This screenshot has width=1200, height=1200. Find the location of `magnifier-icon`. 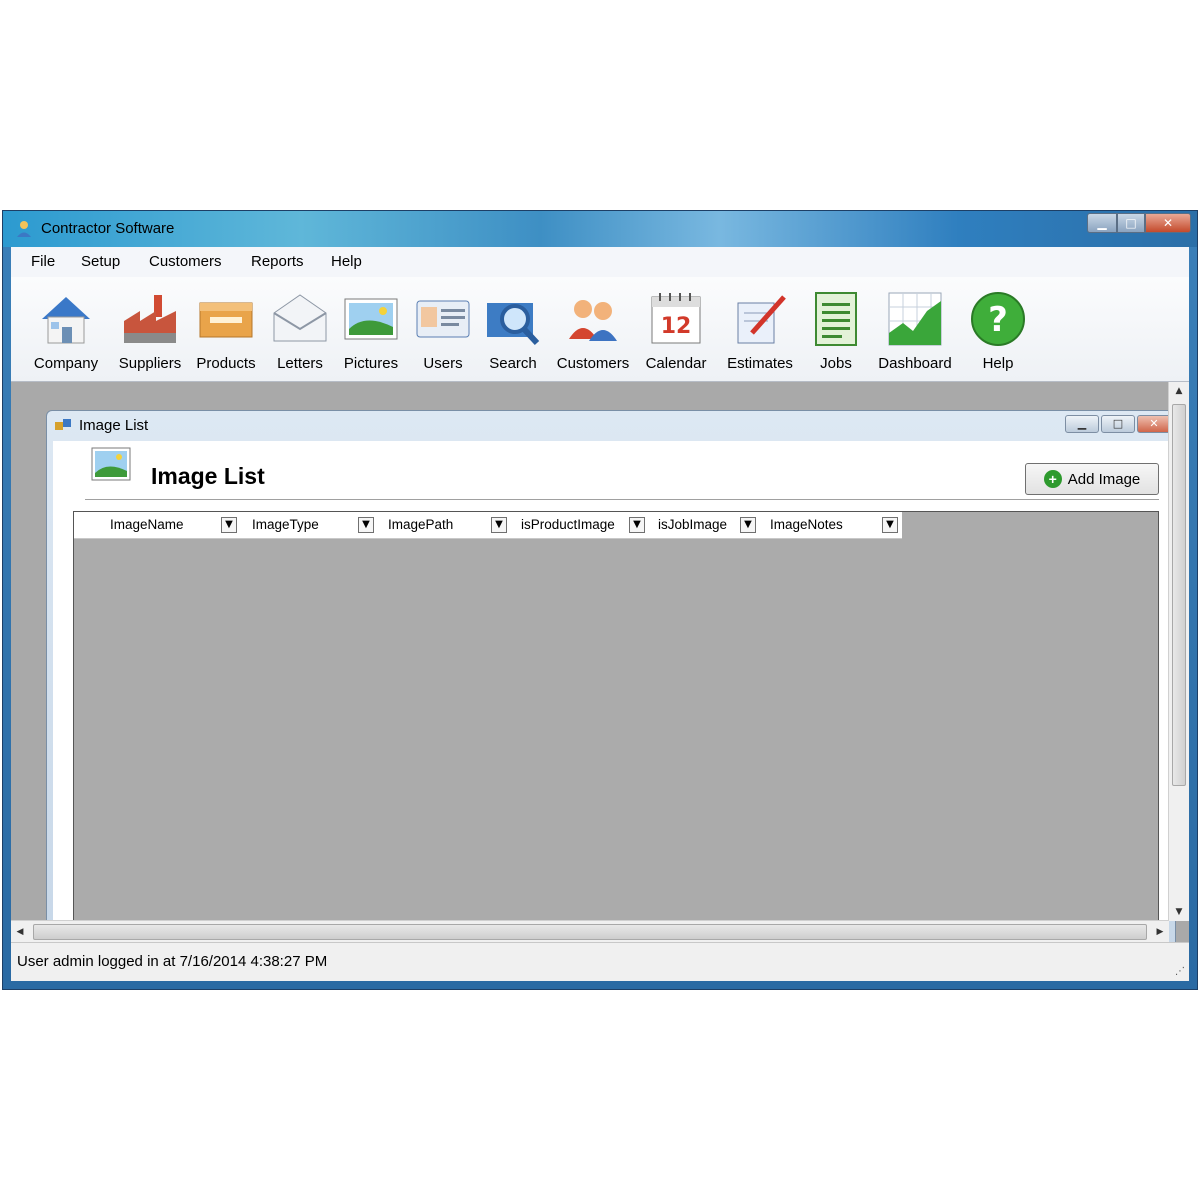

magnifier-icon is located at coordinates (513, 324).